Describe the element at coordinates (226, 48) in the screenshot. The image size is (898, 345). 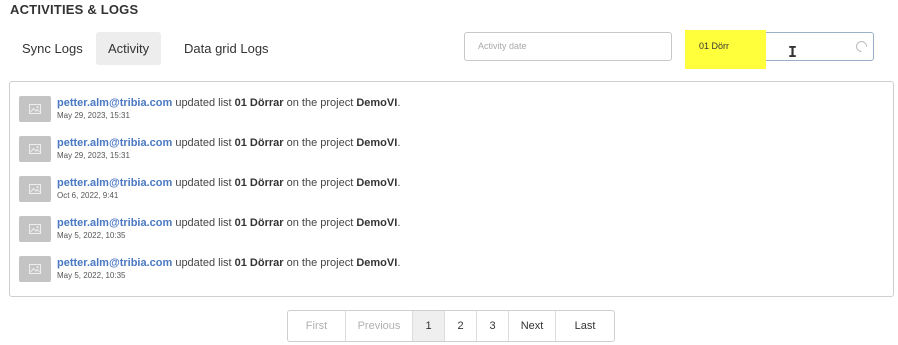
I see `tab-data-grid-logs: Data grid Logs` at that location.